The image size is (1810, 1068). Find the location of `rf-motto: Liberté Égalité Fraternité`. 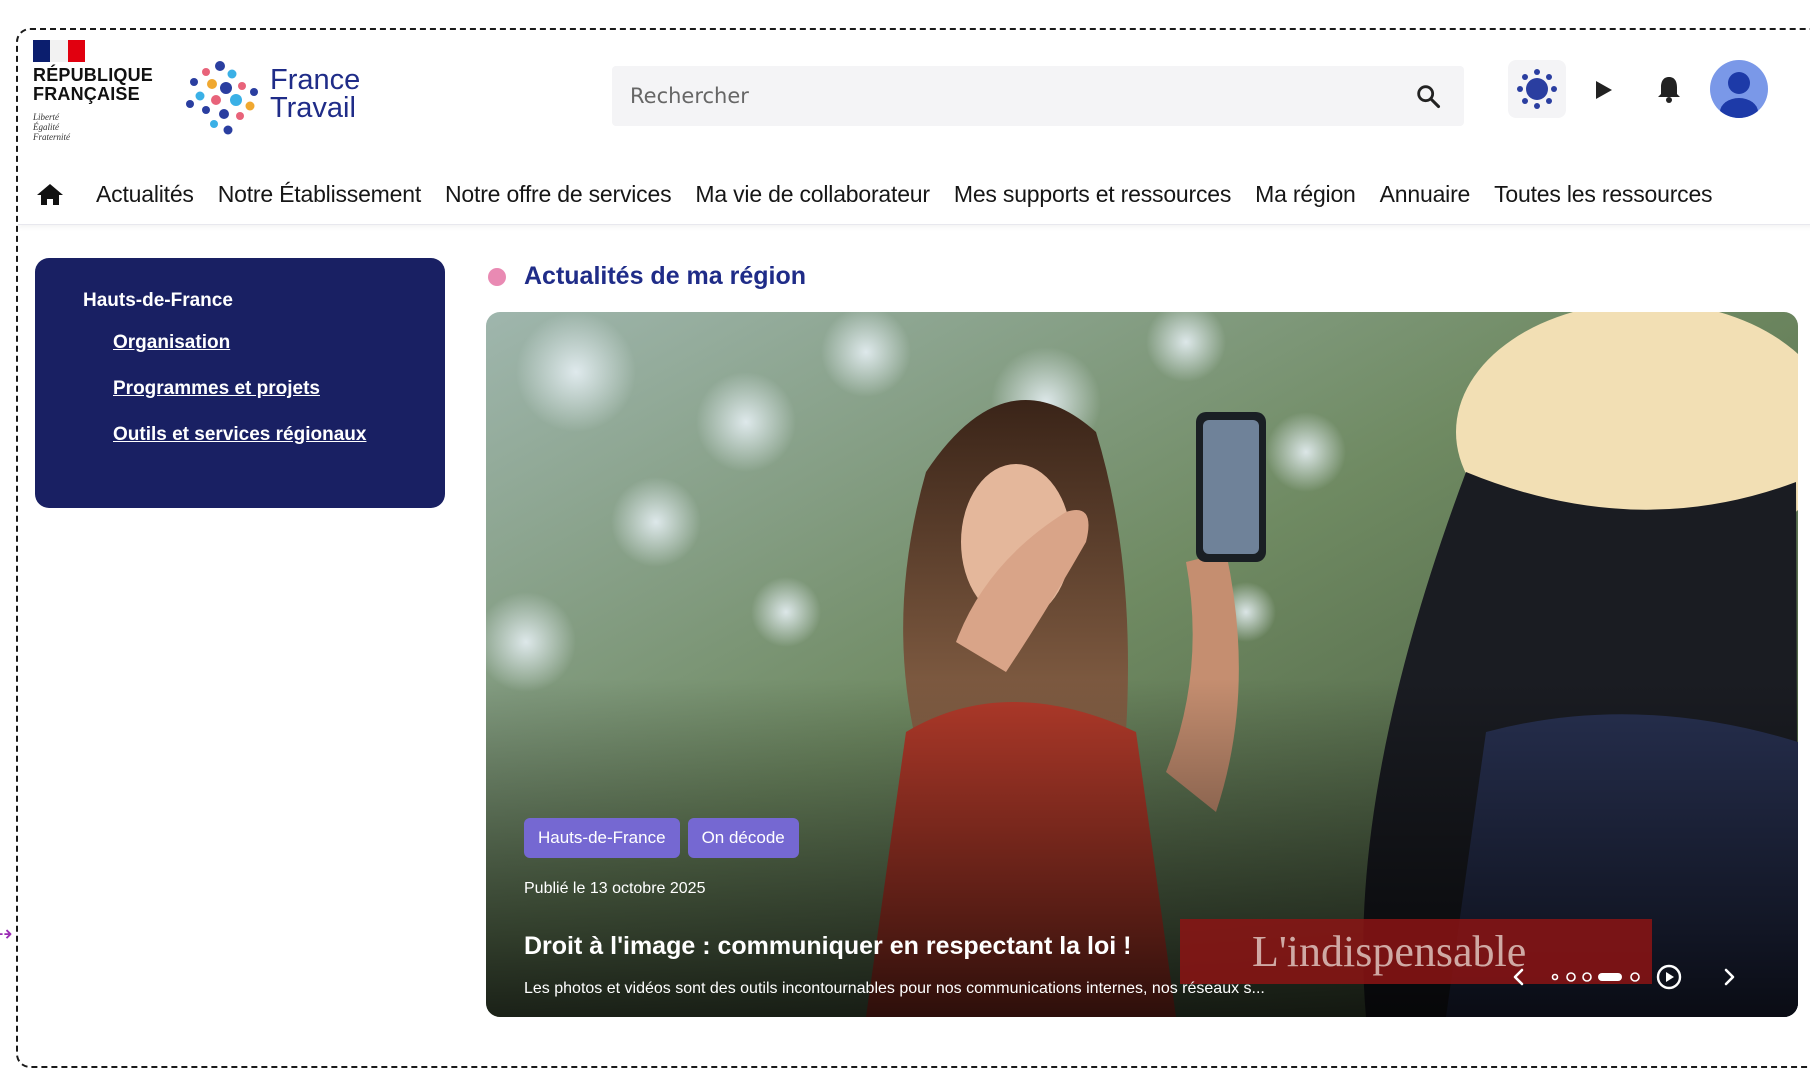

rf-motto: Liberté Égalité Fraternité is located at coordinates (105, 127).